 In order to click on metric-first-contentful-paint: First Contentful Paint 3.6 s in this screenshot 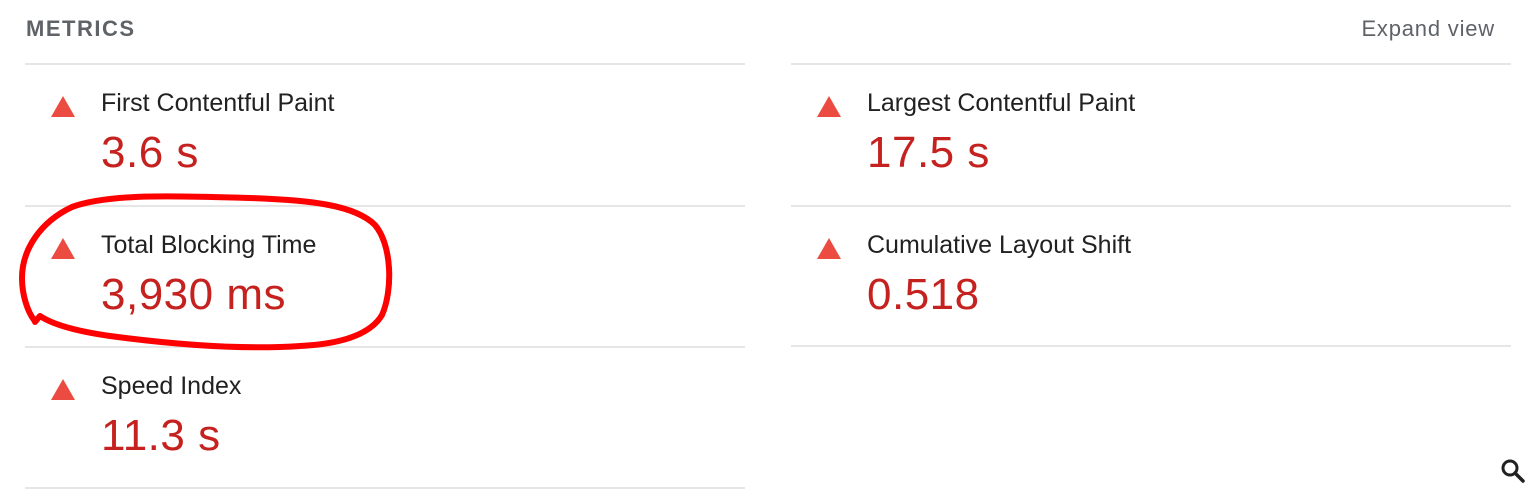, I will do `click(385, 135)`.